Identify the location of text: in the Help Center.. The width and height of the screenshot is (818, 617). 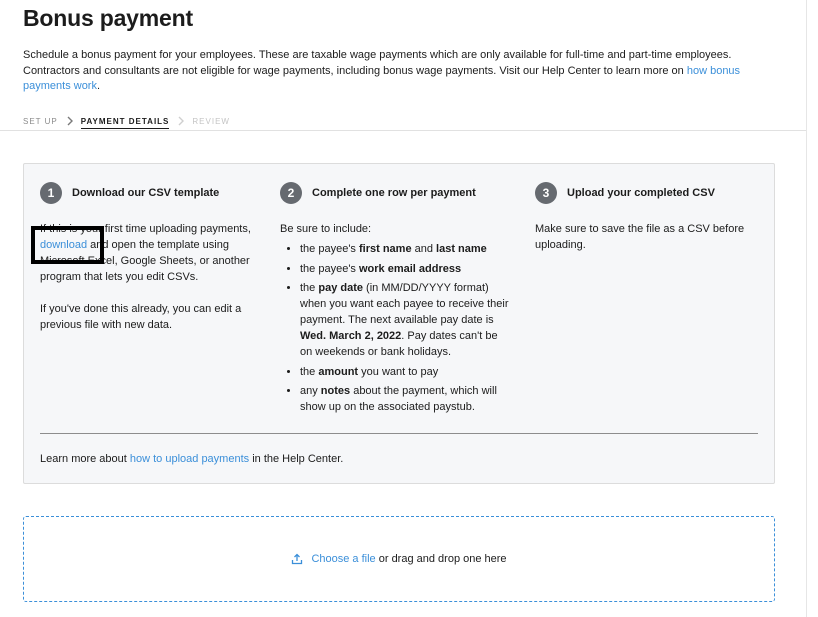
(296, 459).